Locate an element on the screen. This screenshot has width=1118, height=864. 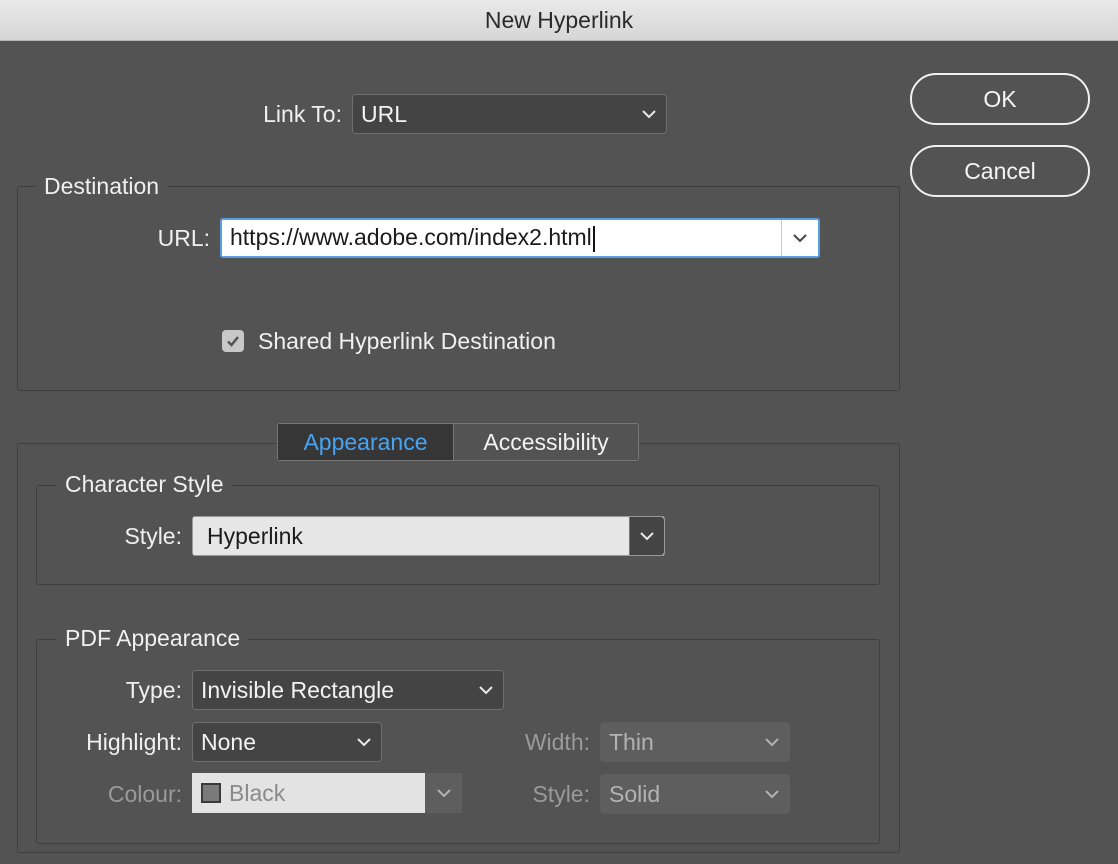
window-title: New Hyperlink is located at coordinates (559, 19).